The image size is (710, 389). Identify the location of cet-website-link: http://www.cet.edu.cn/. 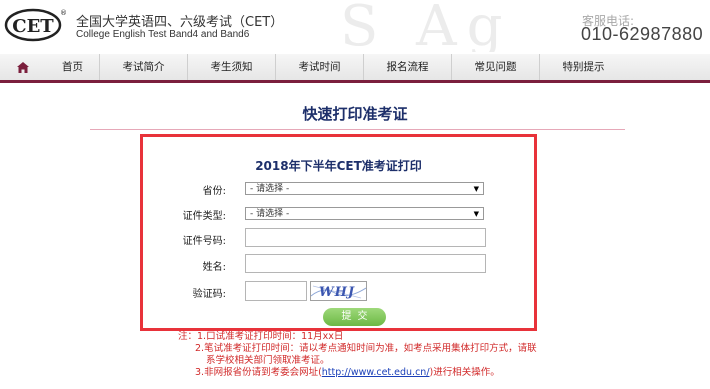
(376, 372).